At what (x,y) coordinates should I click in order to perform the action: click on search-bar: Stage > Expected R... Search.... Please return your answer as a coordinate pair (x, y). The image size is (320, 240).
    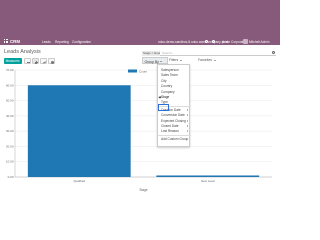
    Looking at the image, I should click on (209, 53).